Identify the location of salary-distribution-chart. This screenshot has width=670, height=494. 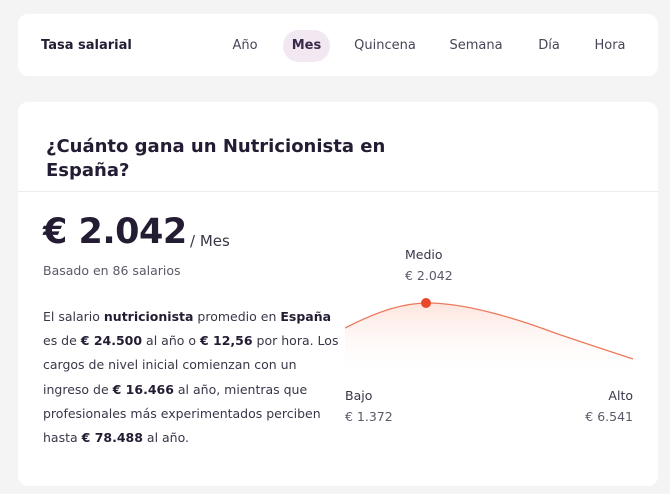
(489, 338).